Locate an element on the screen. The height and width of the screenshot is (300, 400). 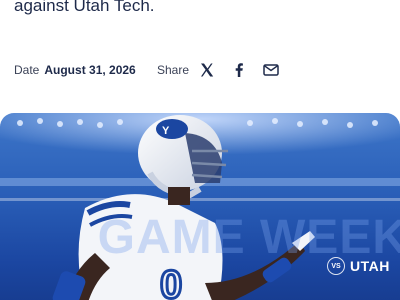
date-meta: Date August 31, 2026 is located at coordinates (75, 70).